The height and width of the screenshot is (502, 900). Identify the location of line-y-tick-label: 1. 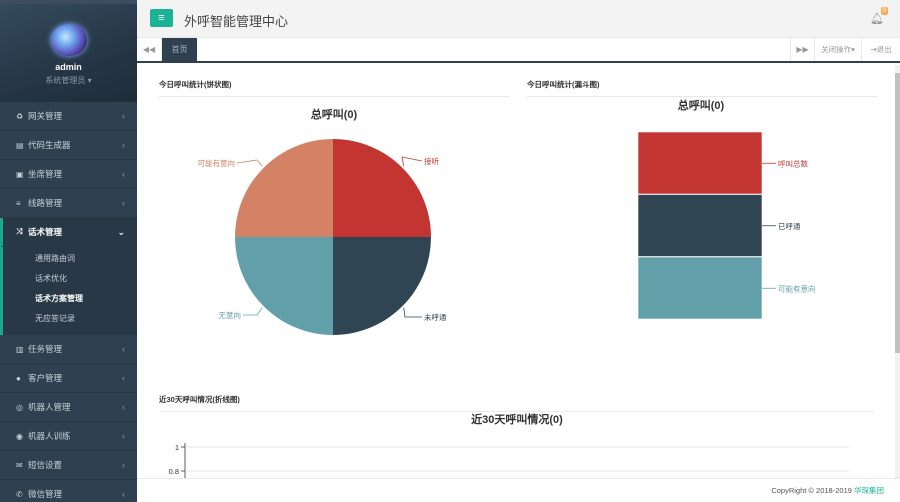
(177, 447).